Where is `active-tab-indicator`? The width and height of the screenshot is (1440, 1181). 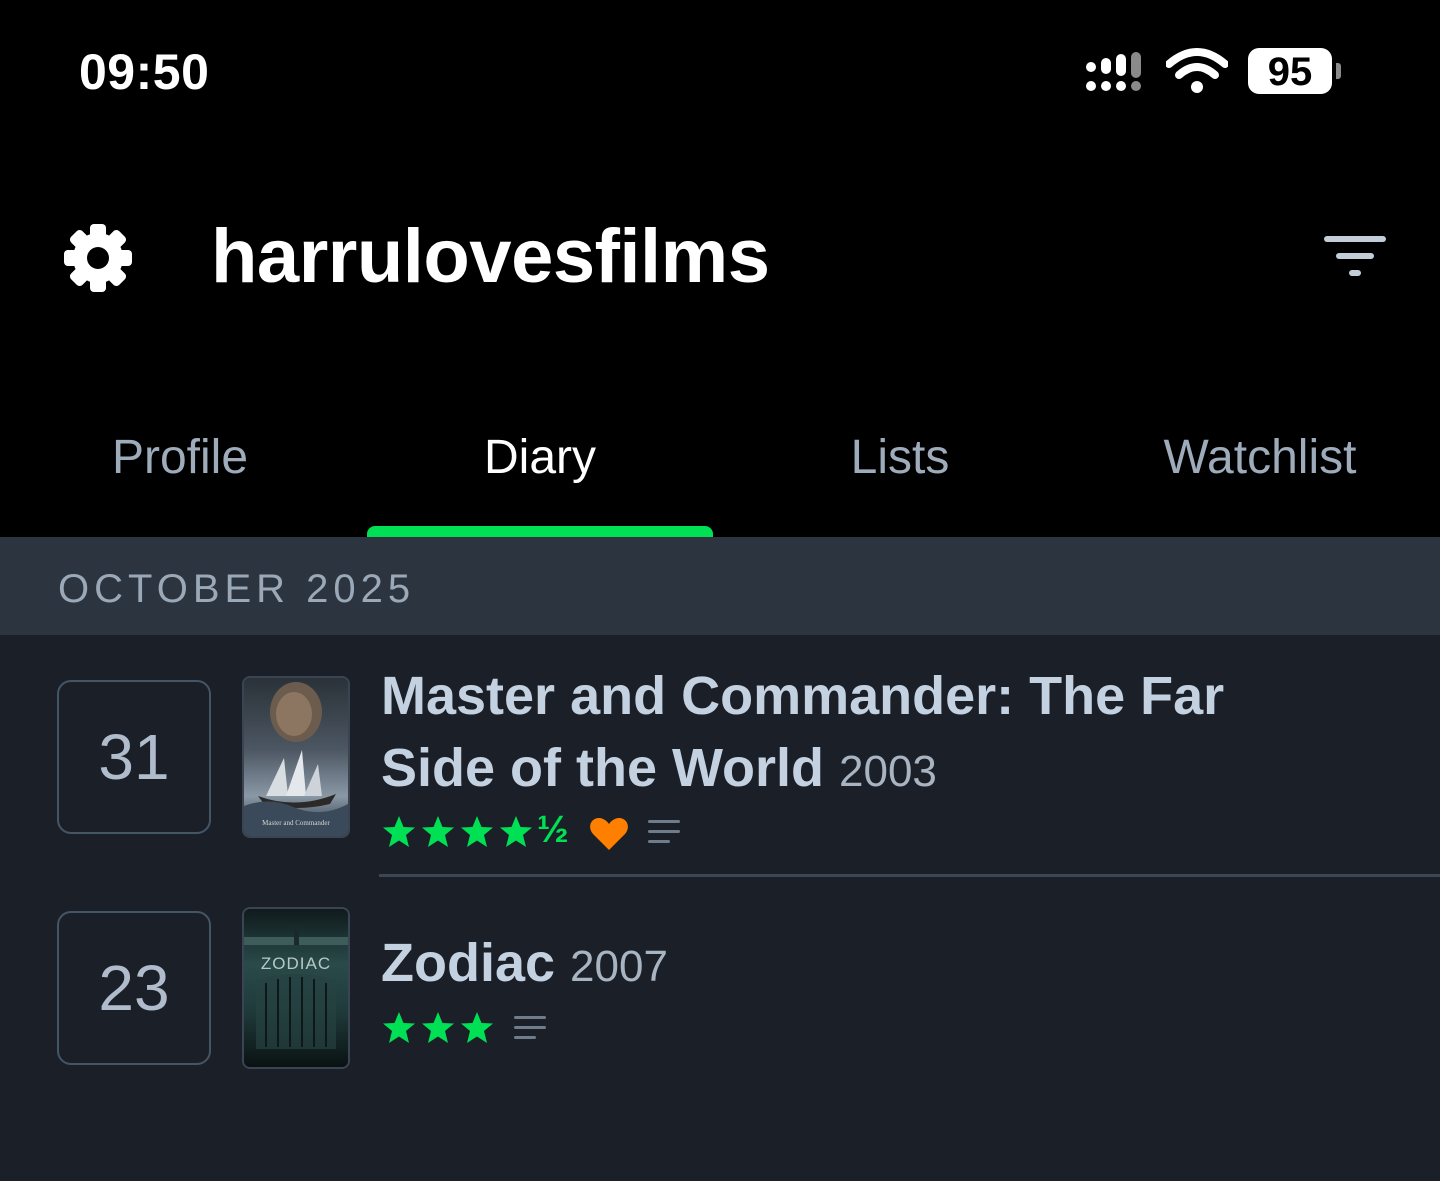 active-tab-indicator is located at coordinates (540, 531).